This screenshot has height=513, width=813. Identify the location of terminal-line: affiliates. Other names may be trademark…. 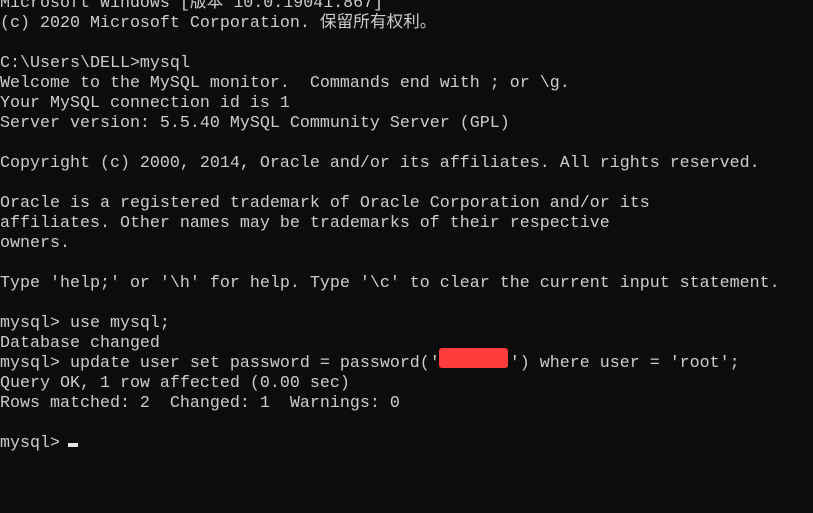
(305, 223).